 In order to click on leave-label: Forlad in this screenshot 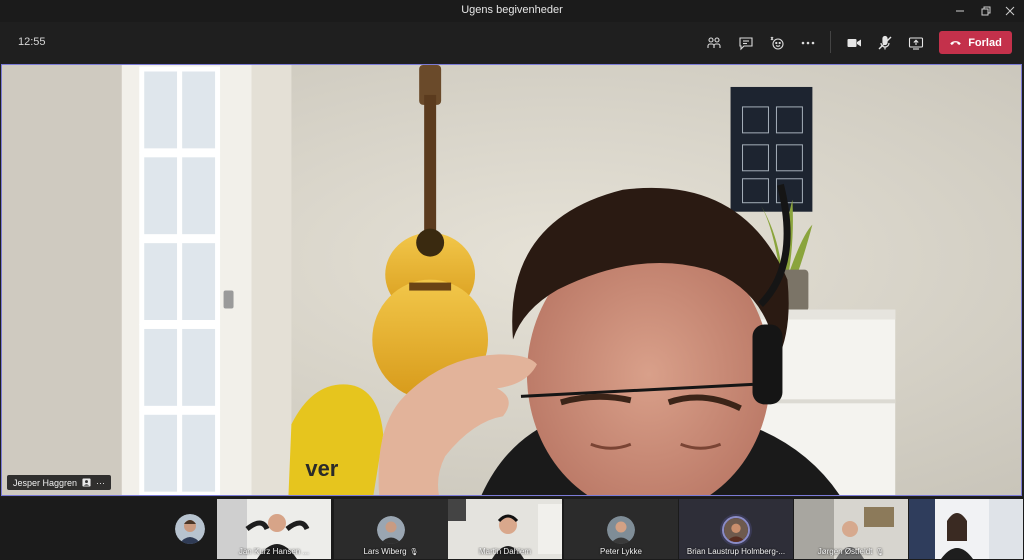, I will do `click(985, 42)`.